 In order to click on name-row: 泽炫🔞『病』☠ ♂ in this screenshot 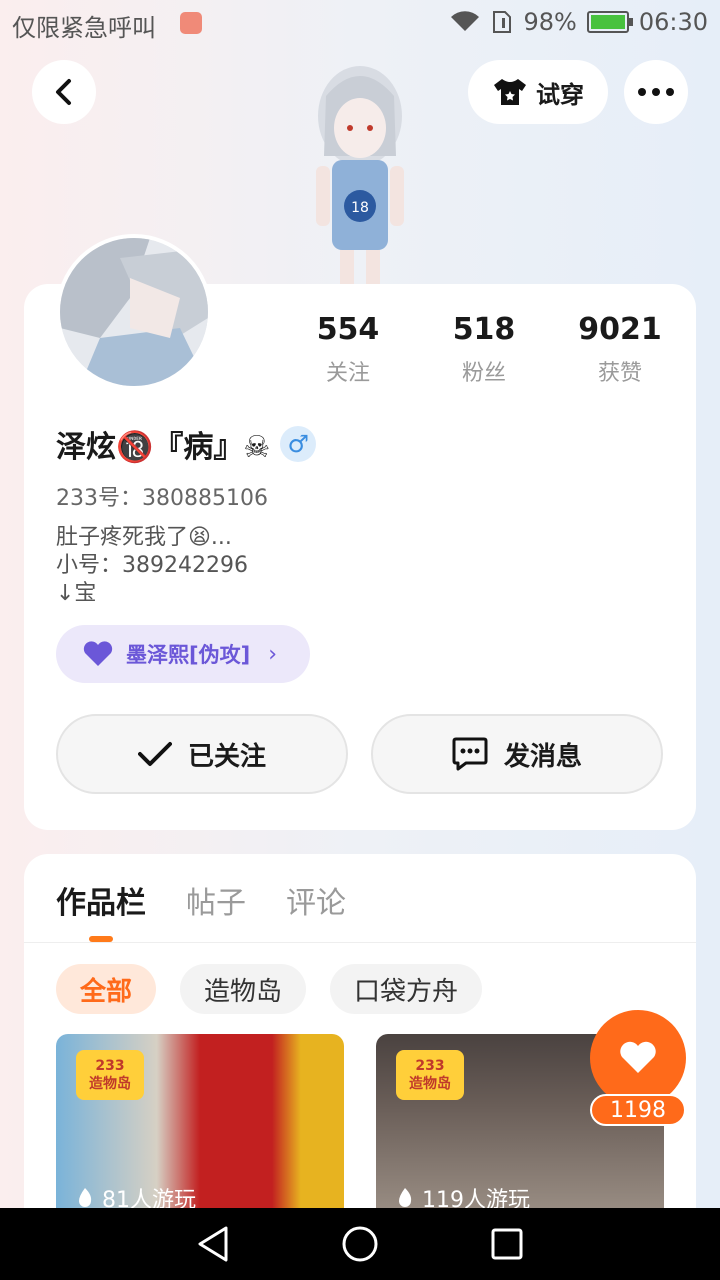, I will do `click(186, 444)`.